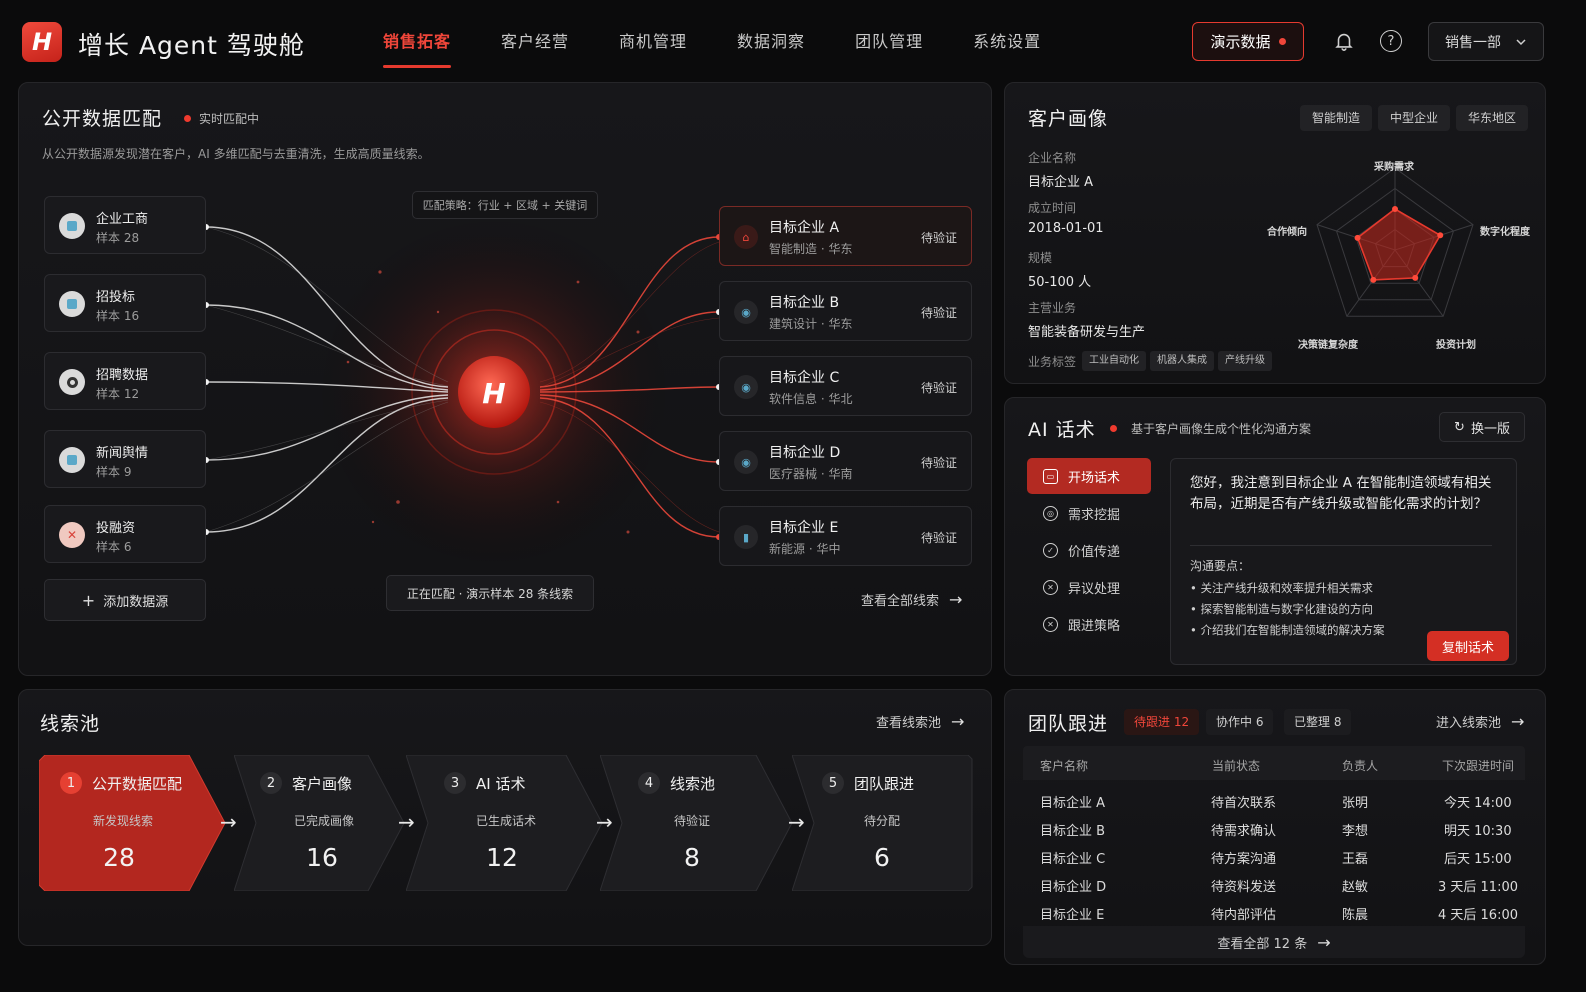 Image resolution: width=1586 pixels, height=992 pixels. Describe the element at coordinates (505, 205) in the screenshot. I see `match-strategy: 匹配策略：行业 + 区域 + 关键词` at that location.